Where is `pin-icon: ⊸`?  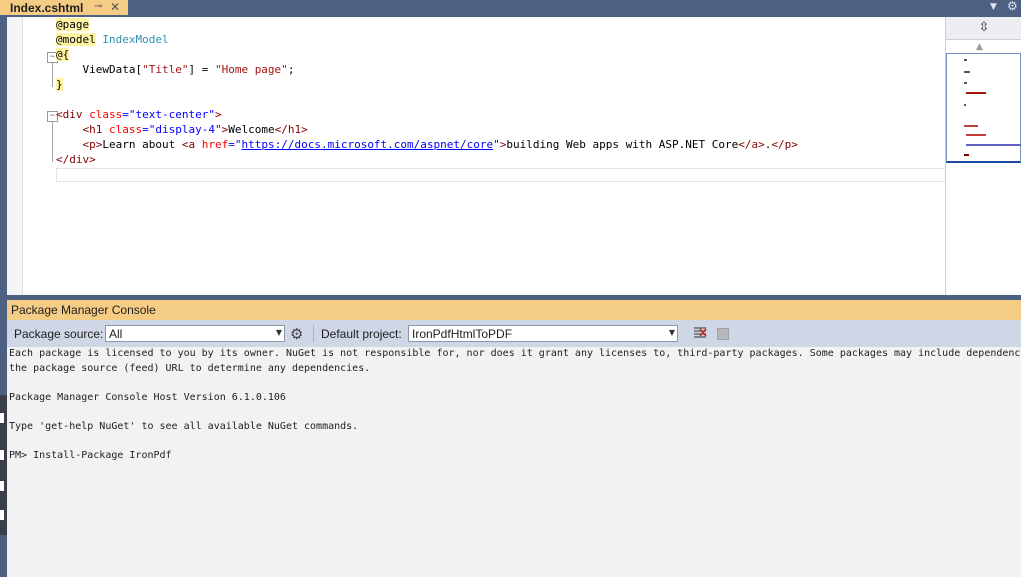 pin-icon: ⊸ is located at coordinates (98, 6).